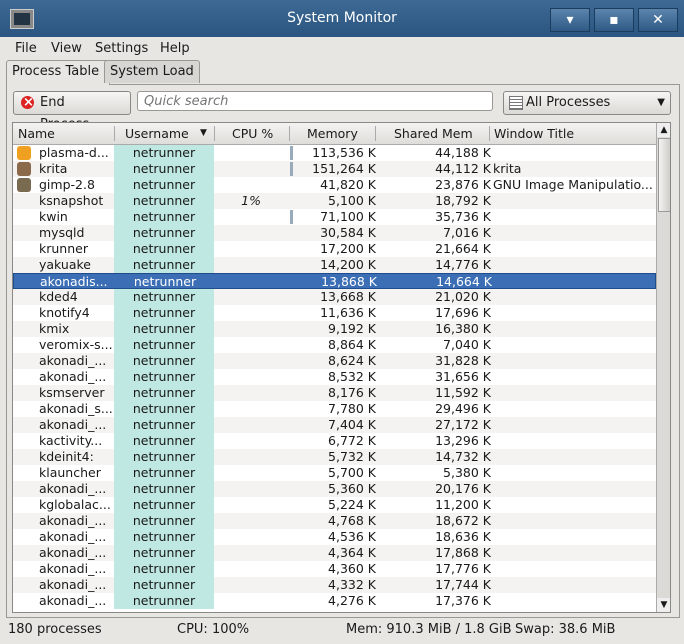  Describe the element at coordinates (66, 48) in the screenshot. I see `menu-view: View` at that location.